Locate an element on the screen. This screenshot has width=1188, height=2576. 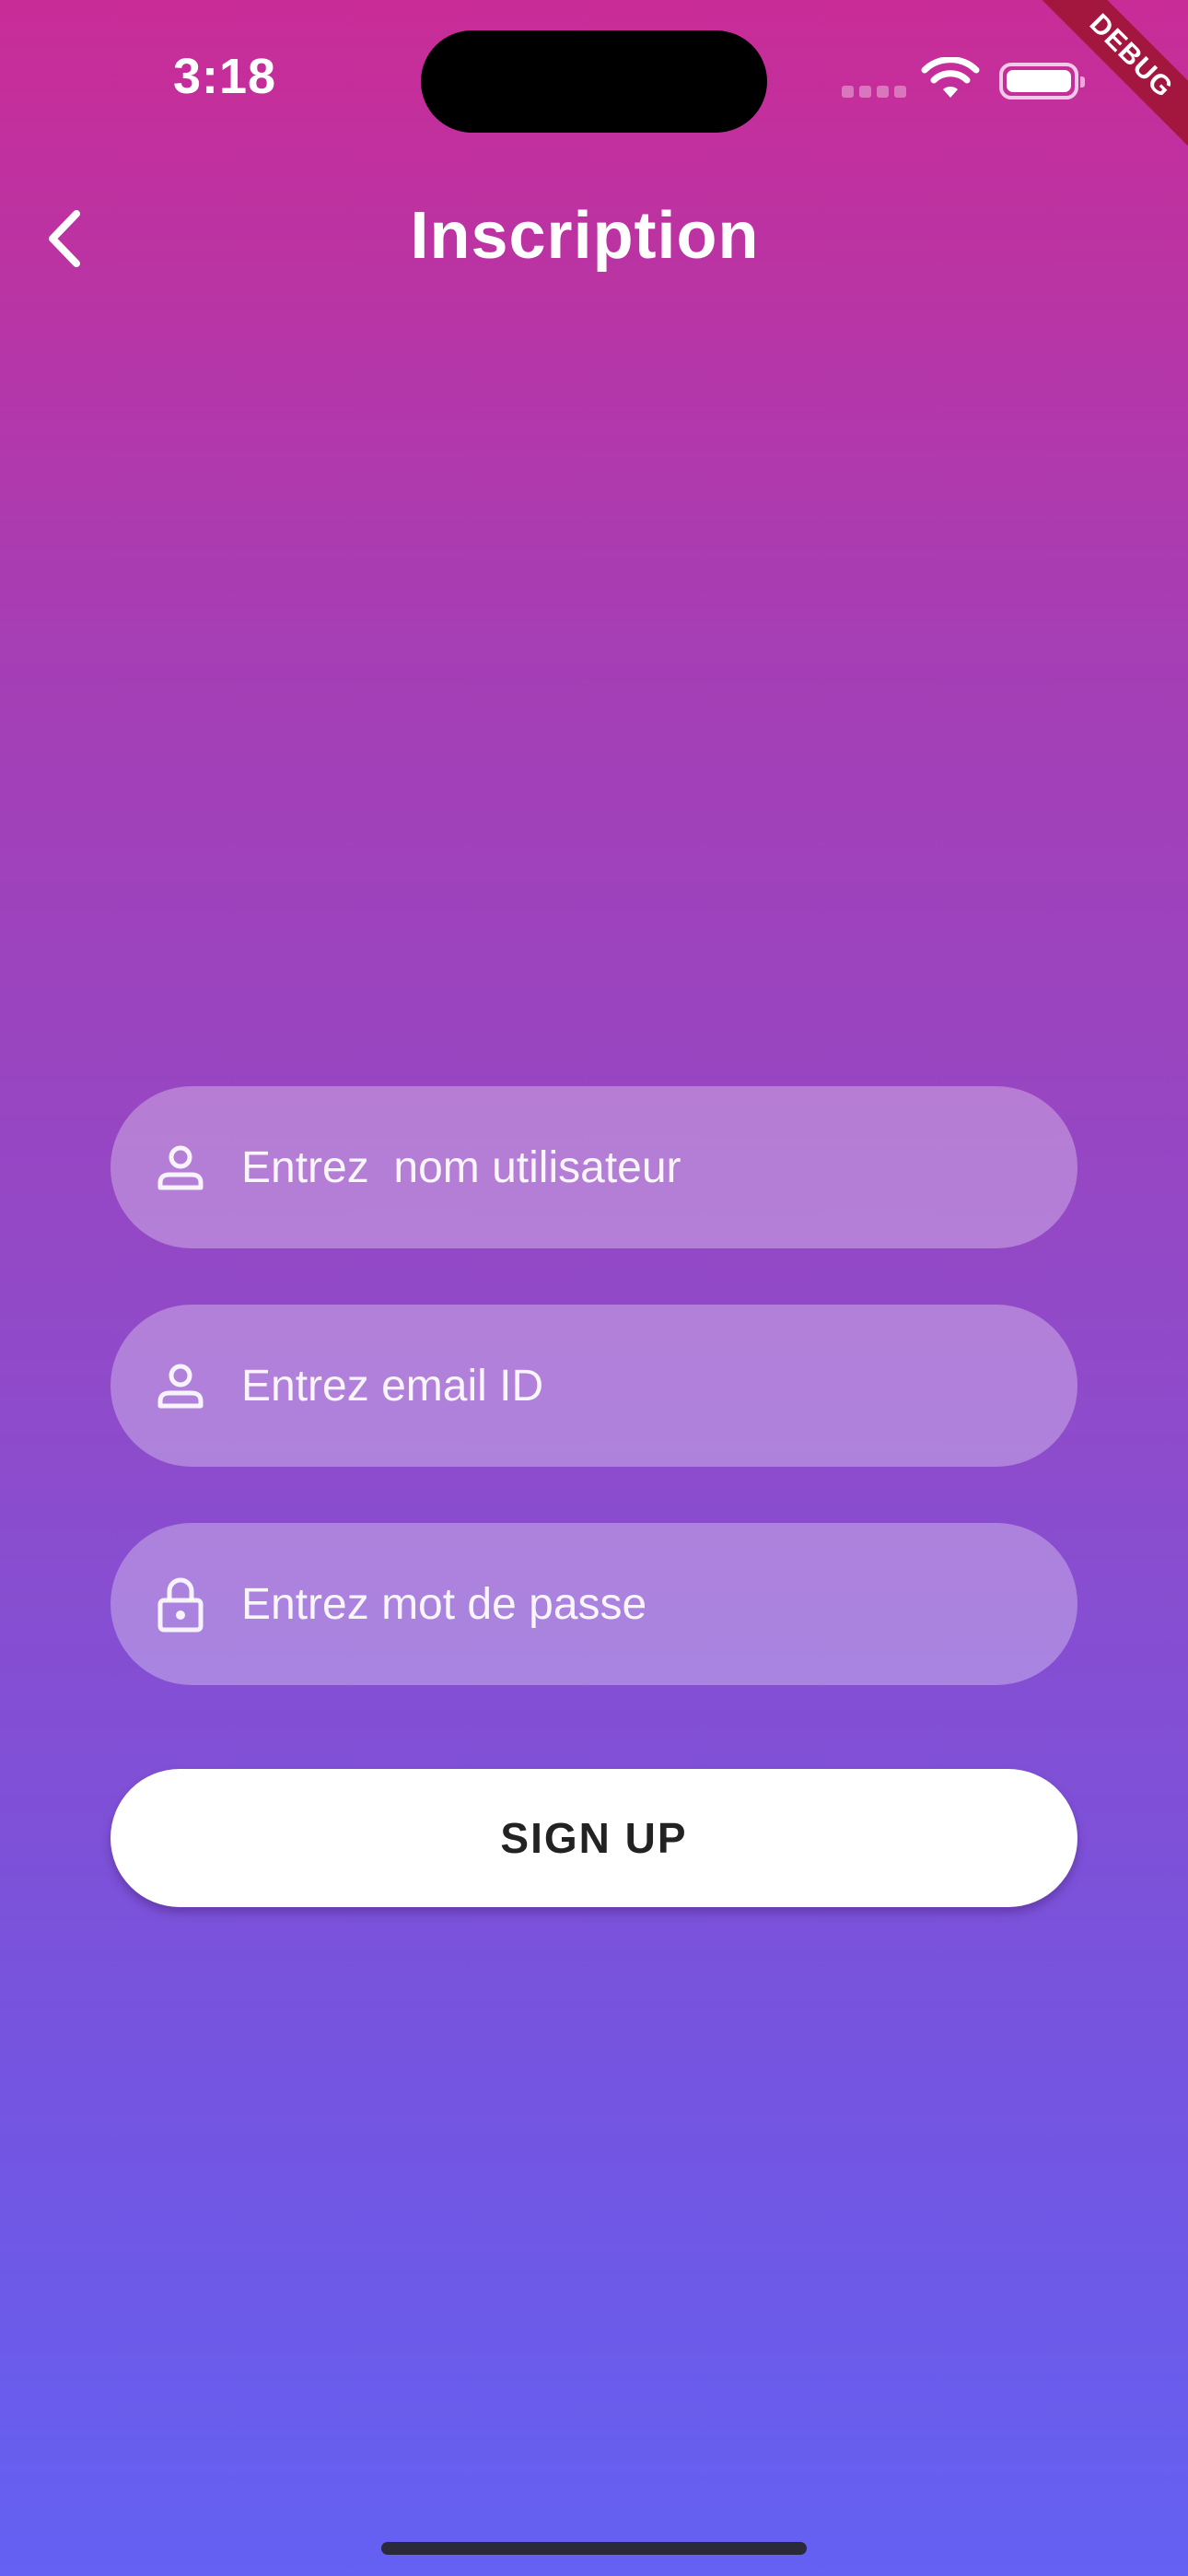
username-field is located at coordinates (594, 1167).